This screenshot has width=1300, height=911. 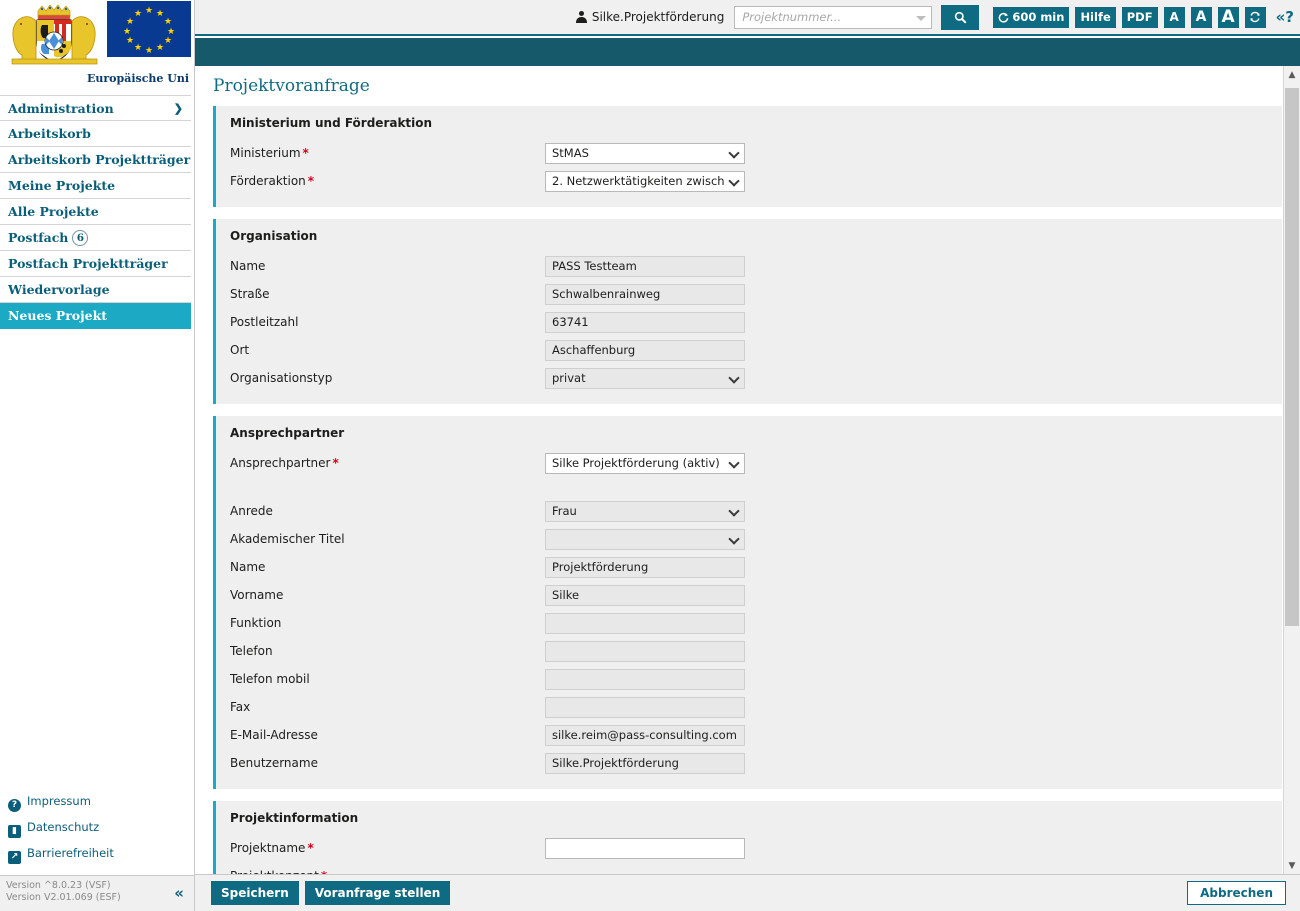 I want to click on field-label: Benutzername, so click(x=274, y=763).